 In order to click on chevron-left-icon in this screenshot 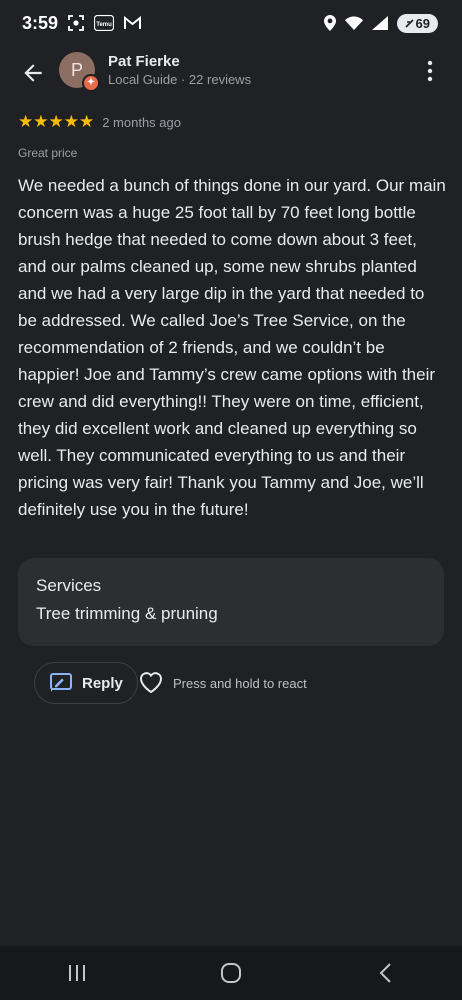, I will do `click(385, 973)`.